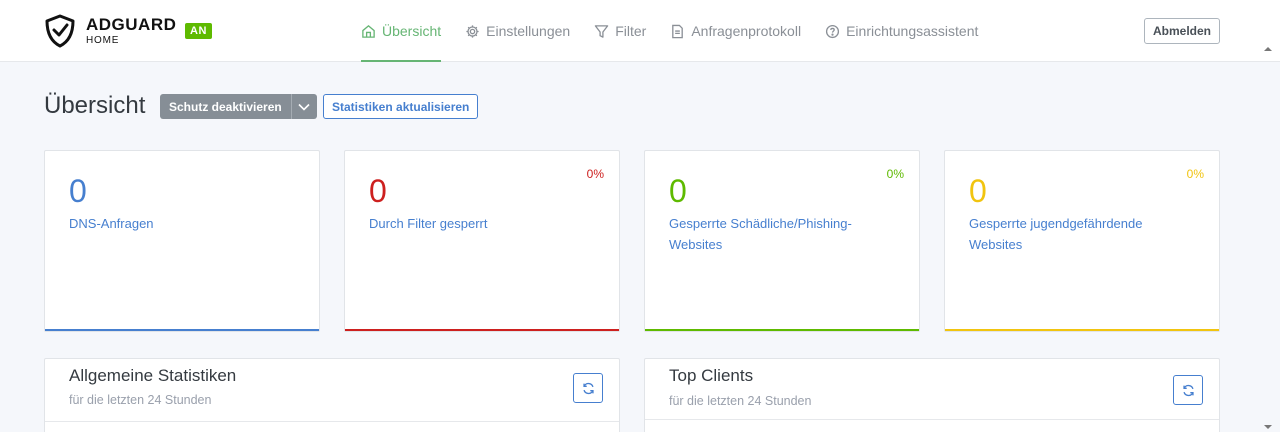 Image resolution: width=1280 pixels, height=432 pixels. I want to click on panel-title: Top Clients, so click(711, 375).